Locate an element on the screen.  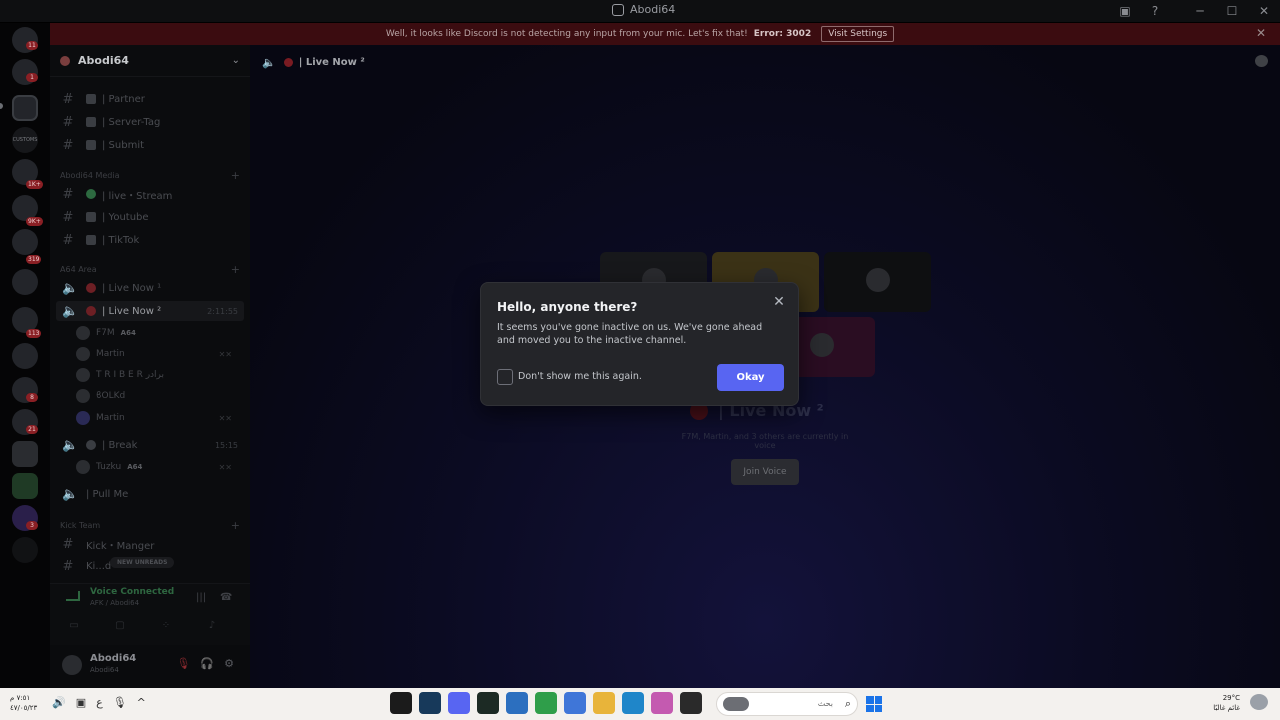
channel-submit: # | Submit is located at coordinates (150, 145).